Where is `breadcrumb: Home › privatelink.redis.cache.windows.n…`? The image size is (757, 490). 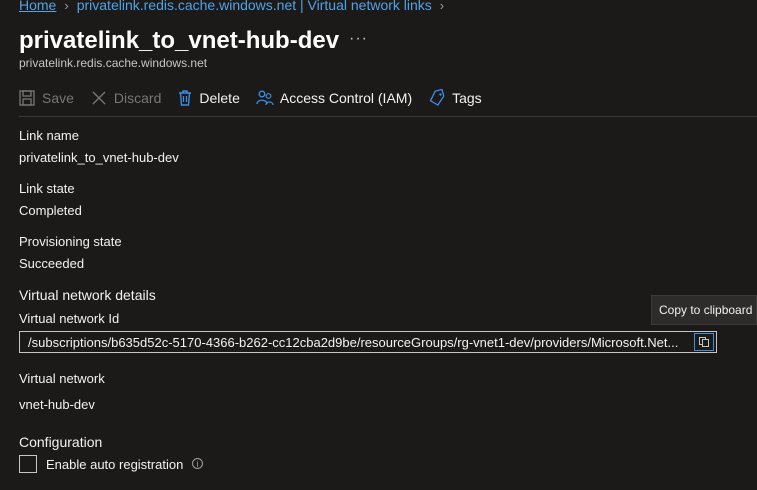 breadcrumb: Home › privatelink.redis.cache.windows.n… is located at coordinates (235, 6).